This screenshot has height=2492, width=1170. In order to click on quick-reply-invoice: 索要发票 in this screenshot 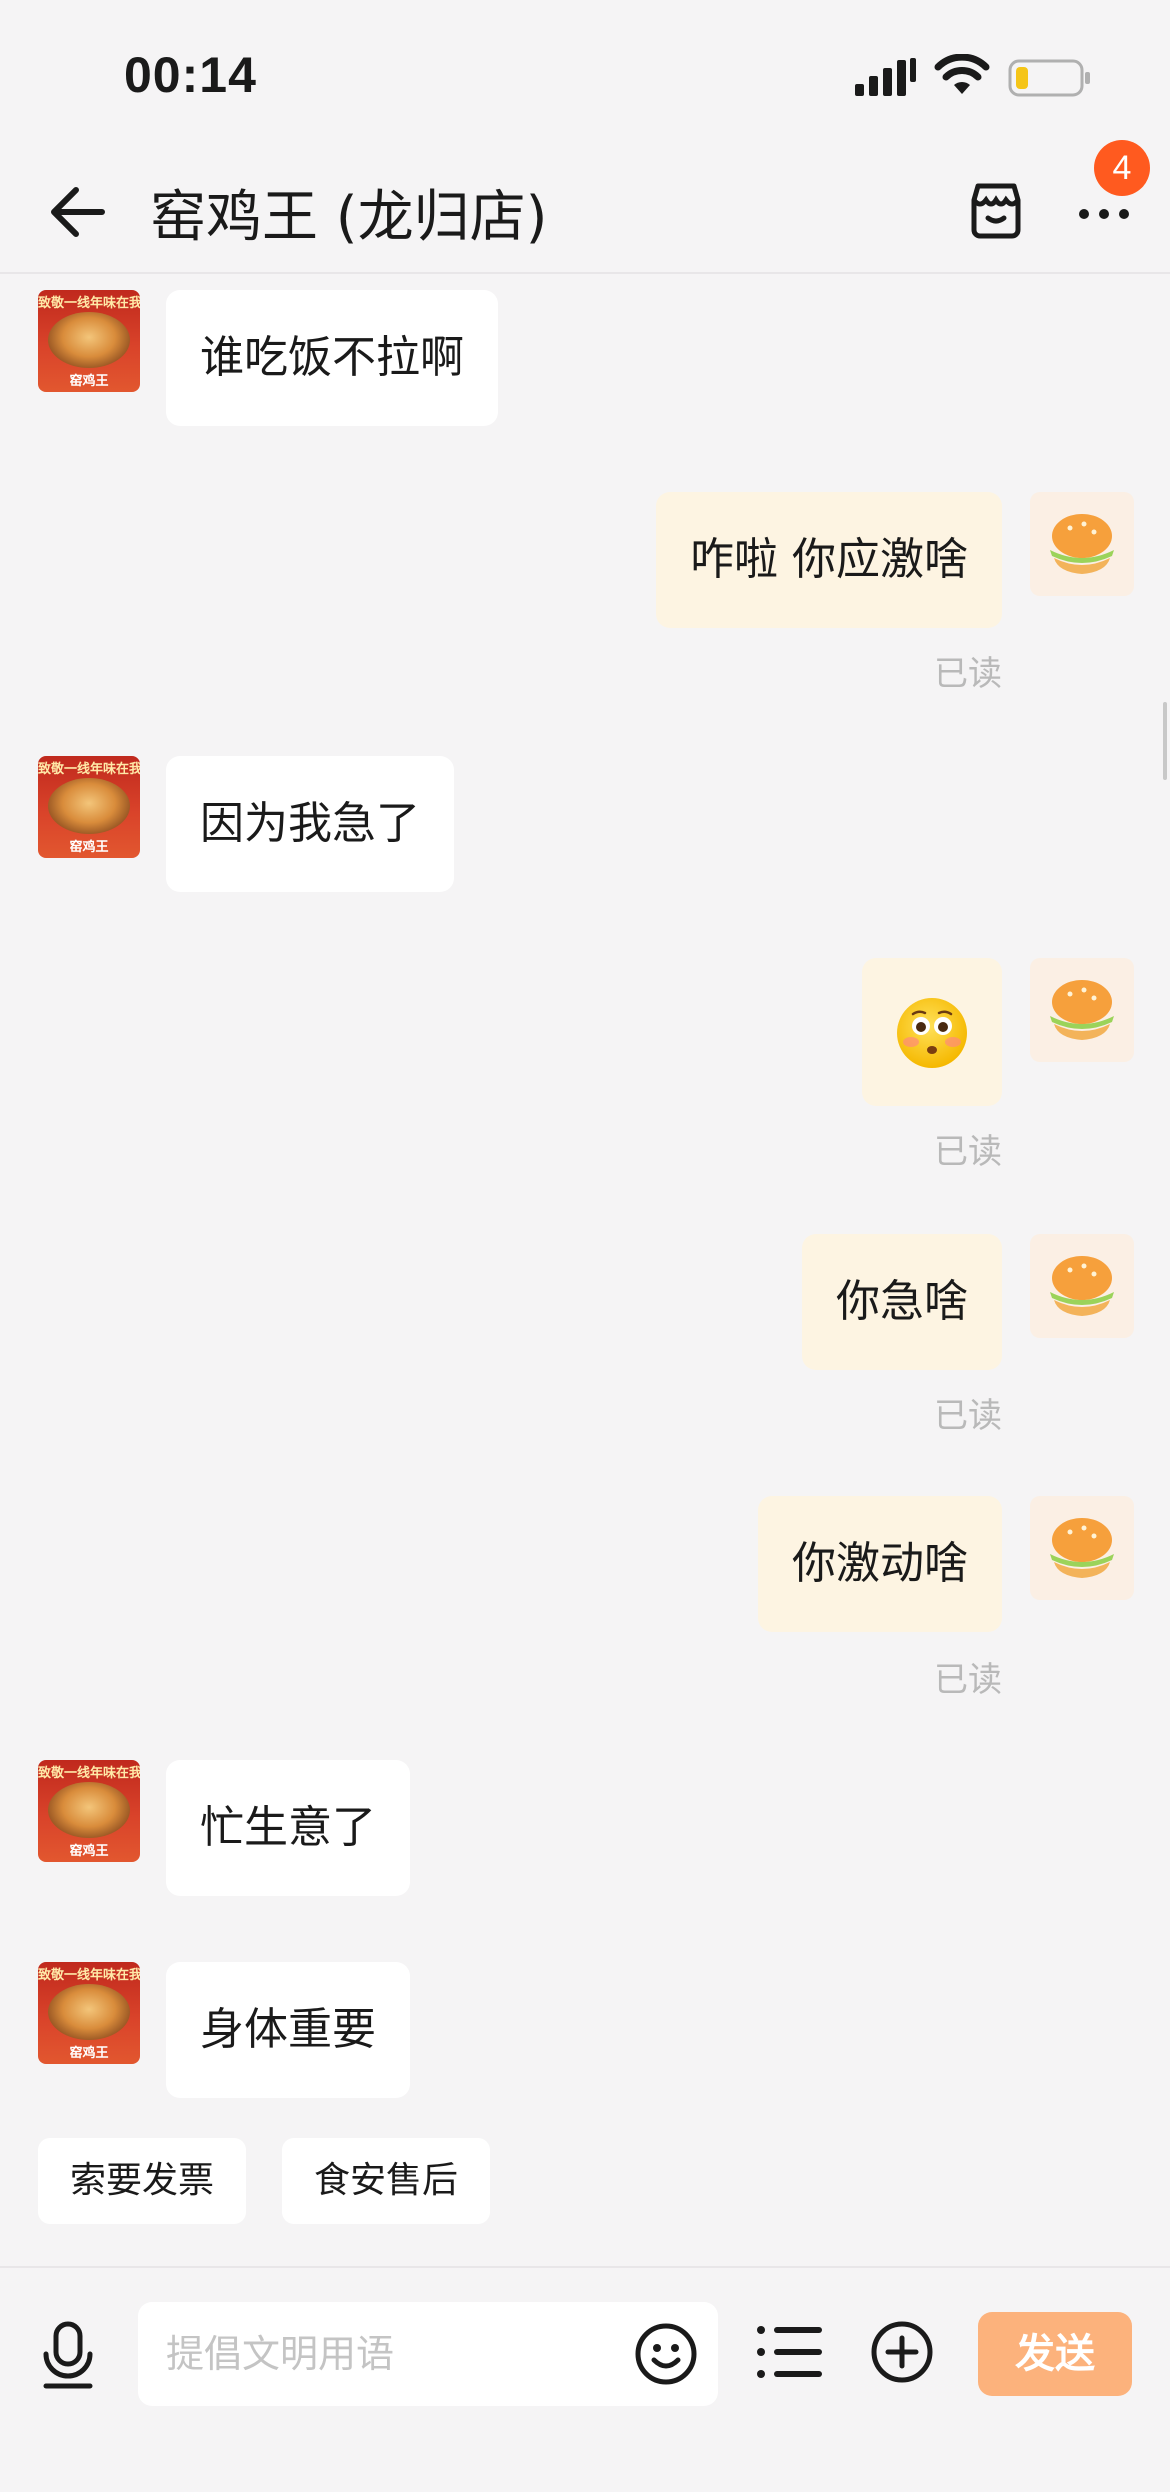, I will do `click(142, 2181)`.